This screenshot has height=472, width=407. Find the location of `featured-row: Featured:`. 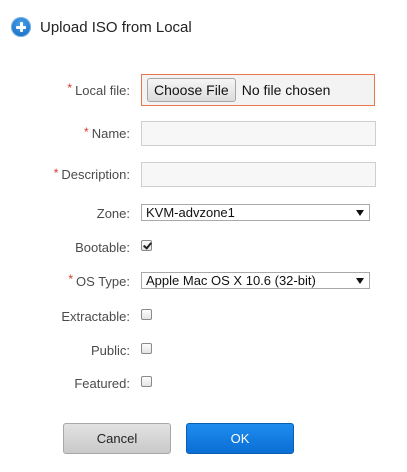

featured-row: Featured: is located at coordinates (203, 383).